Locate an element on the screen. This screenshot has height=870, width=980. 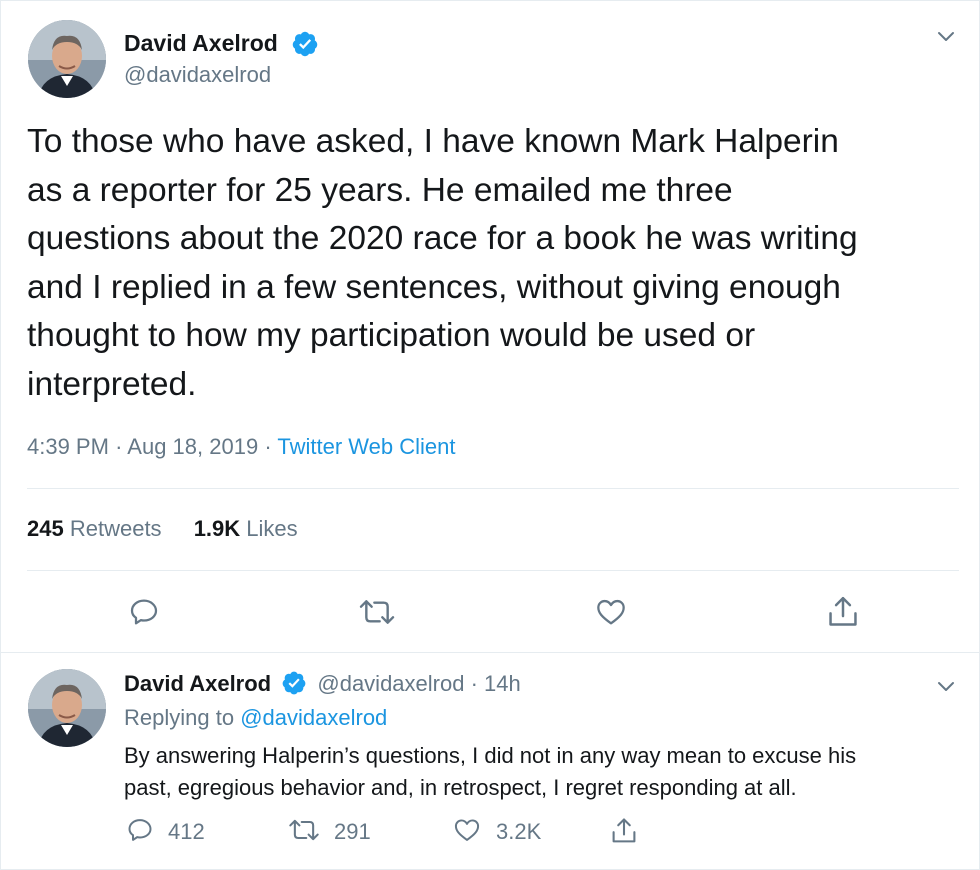
retweets-label: Retweets is located at coordinates (115, 528).